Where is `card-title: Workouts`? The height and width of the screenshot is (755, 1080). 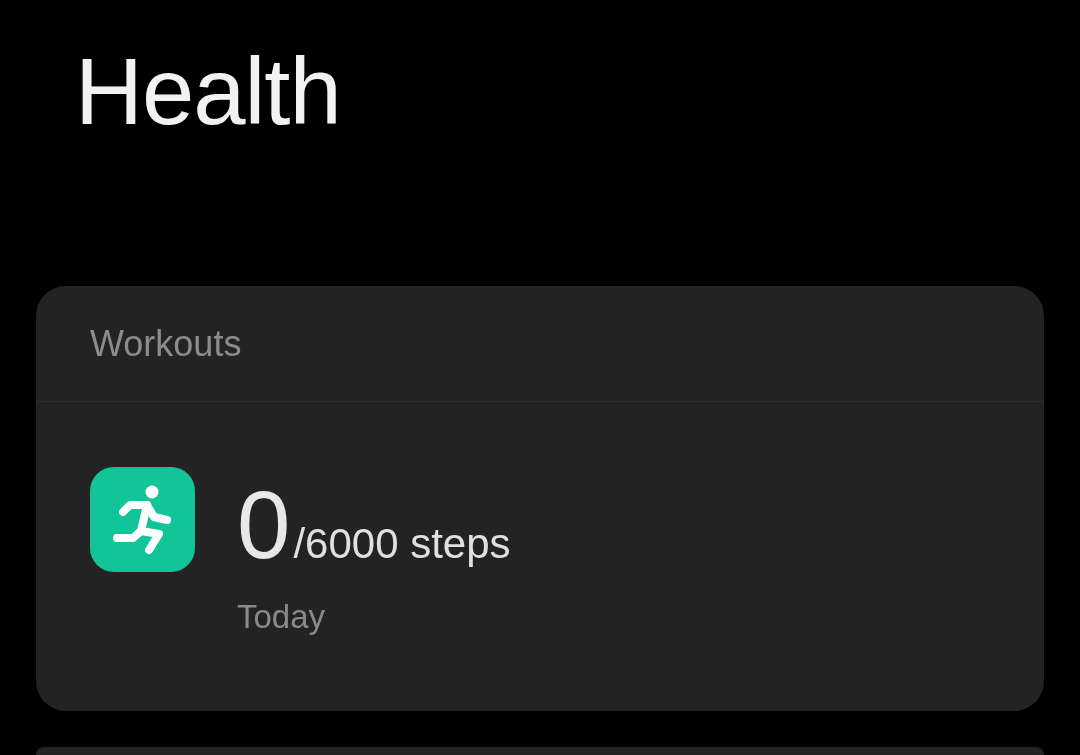 card-title: Workouts is located at coordinates (166, 343).